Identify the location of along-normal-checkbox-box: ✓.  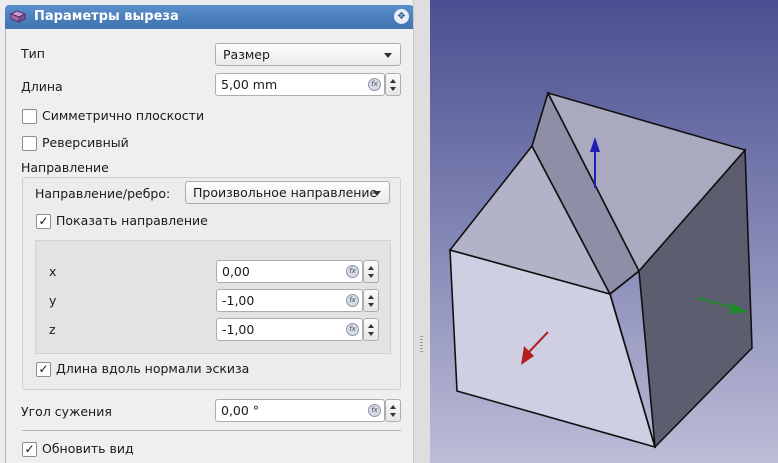
(43, 369).